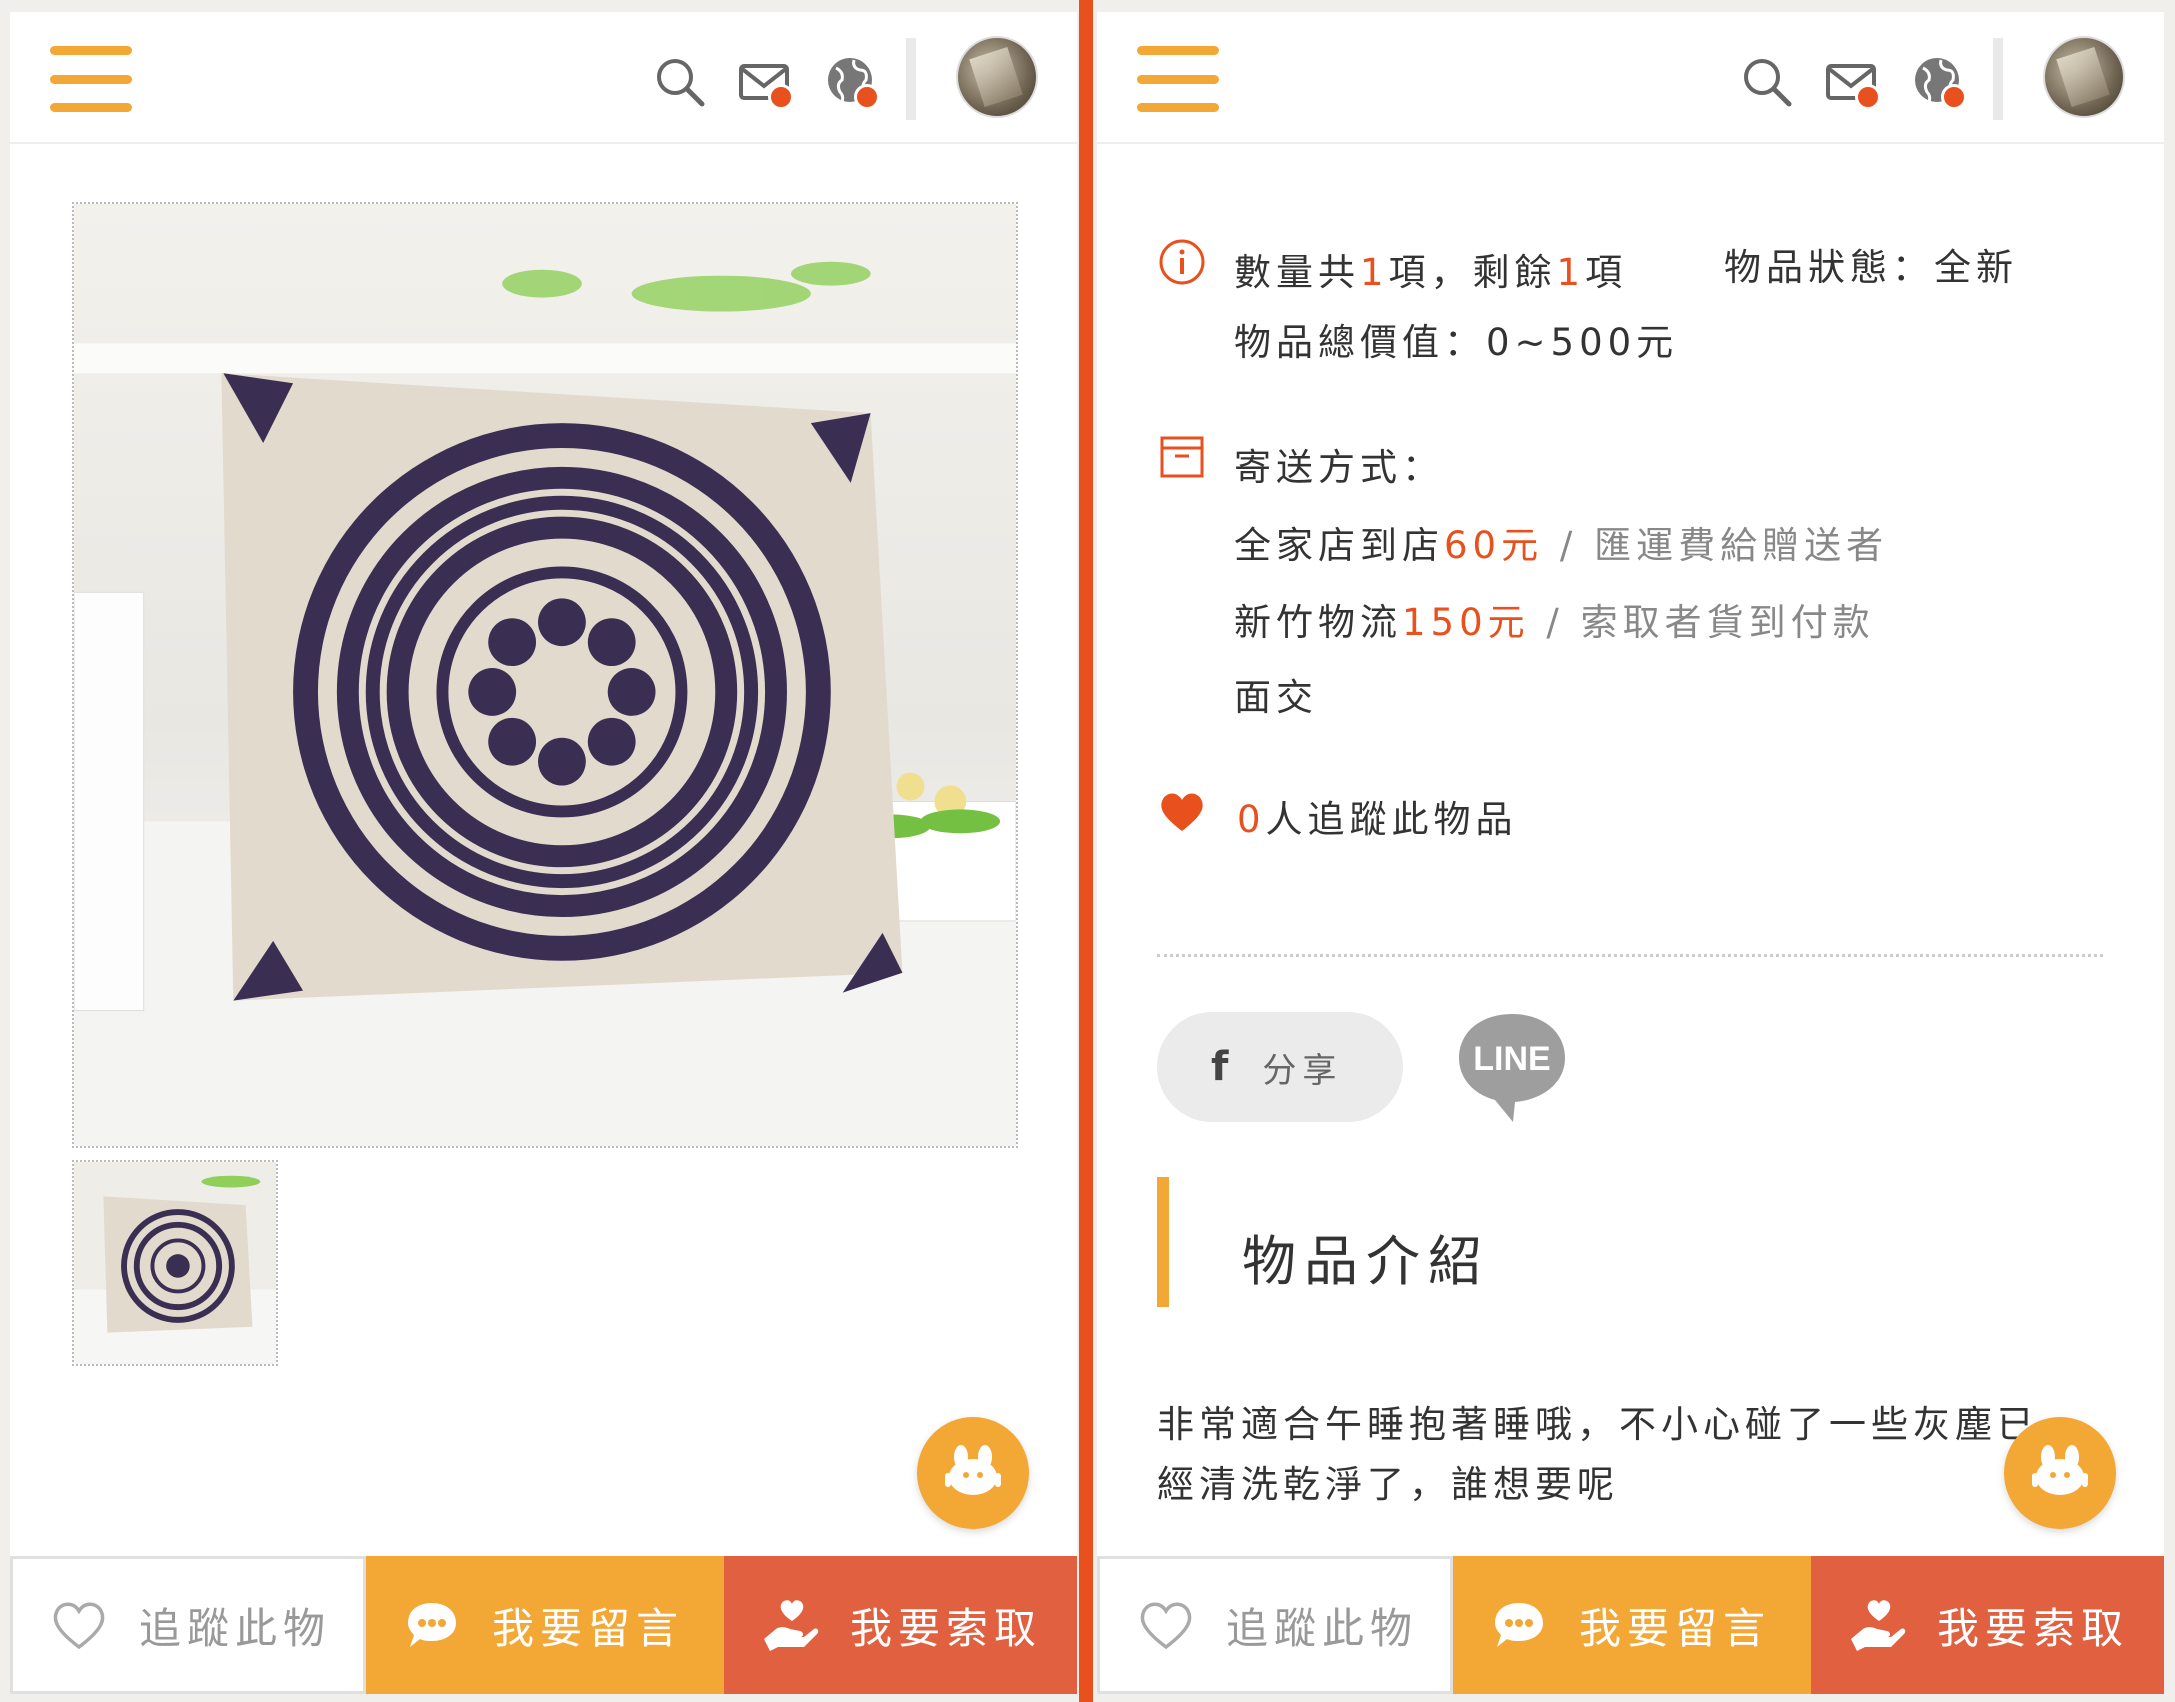 This screenshot has height=1702, width=2175. What do you see at coordinates (1163, 1242) in the screenshot?
I see `section-accent-bar` at bounding box center [1163, 1242].